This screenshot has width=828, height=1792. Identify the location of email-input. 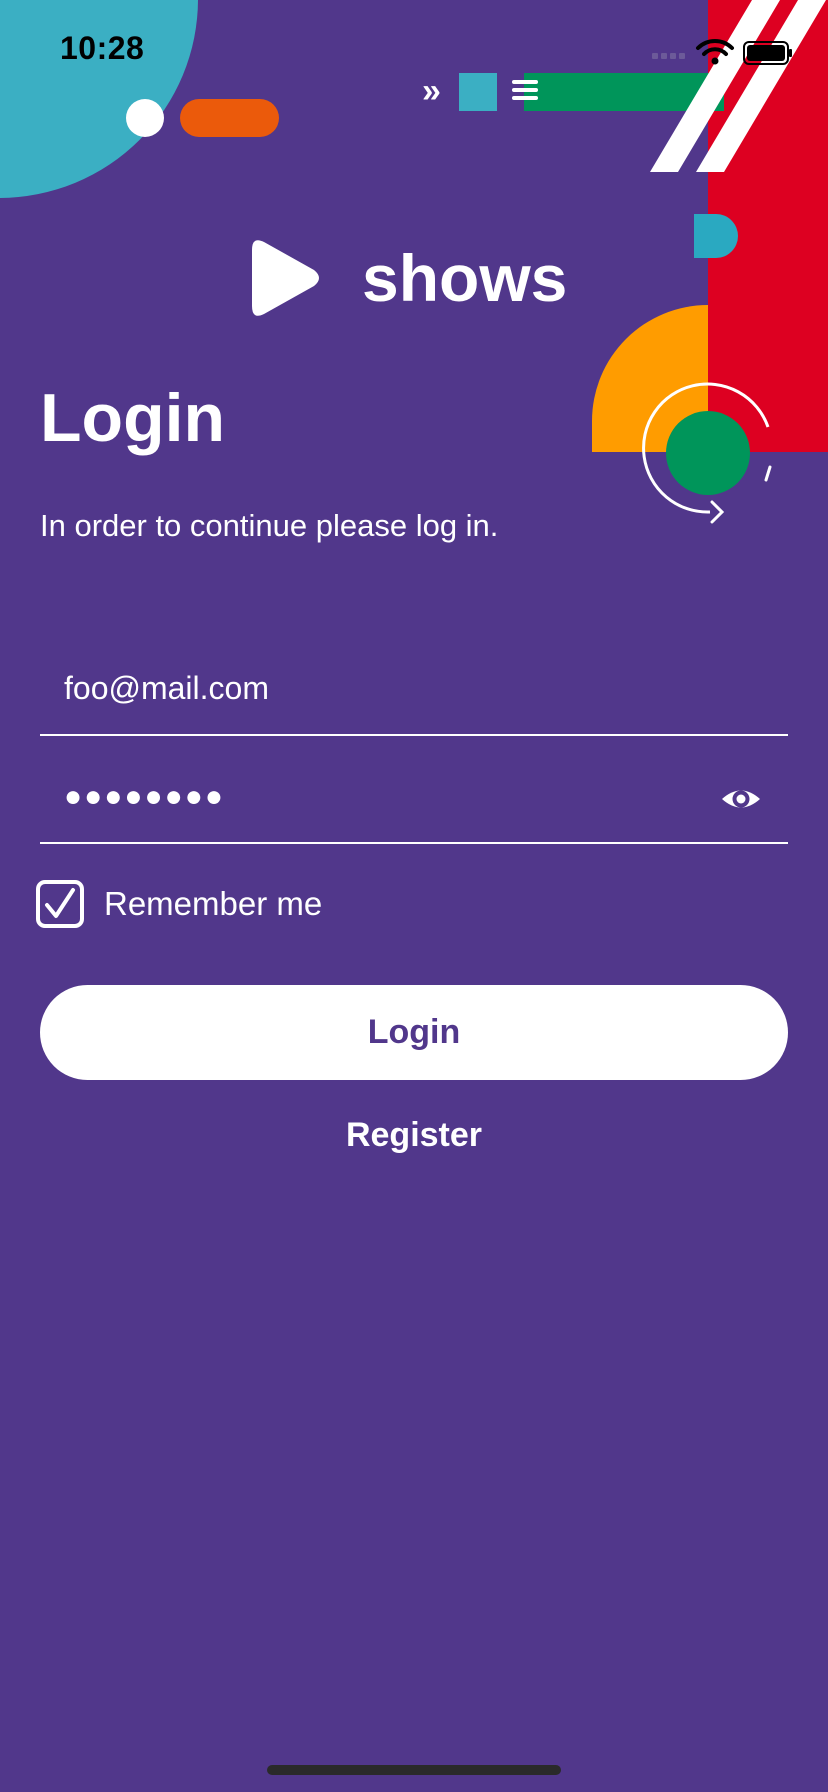
(384, 688).